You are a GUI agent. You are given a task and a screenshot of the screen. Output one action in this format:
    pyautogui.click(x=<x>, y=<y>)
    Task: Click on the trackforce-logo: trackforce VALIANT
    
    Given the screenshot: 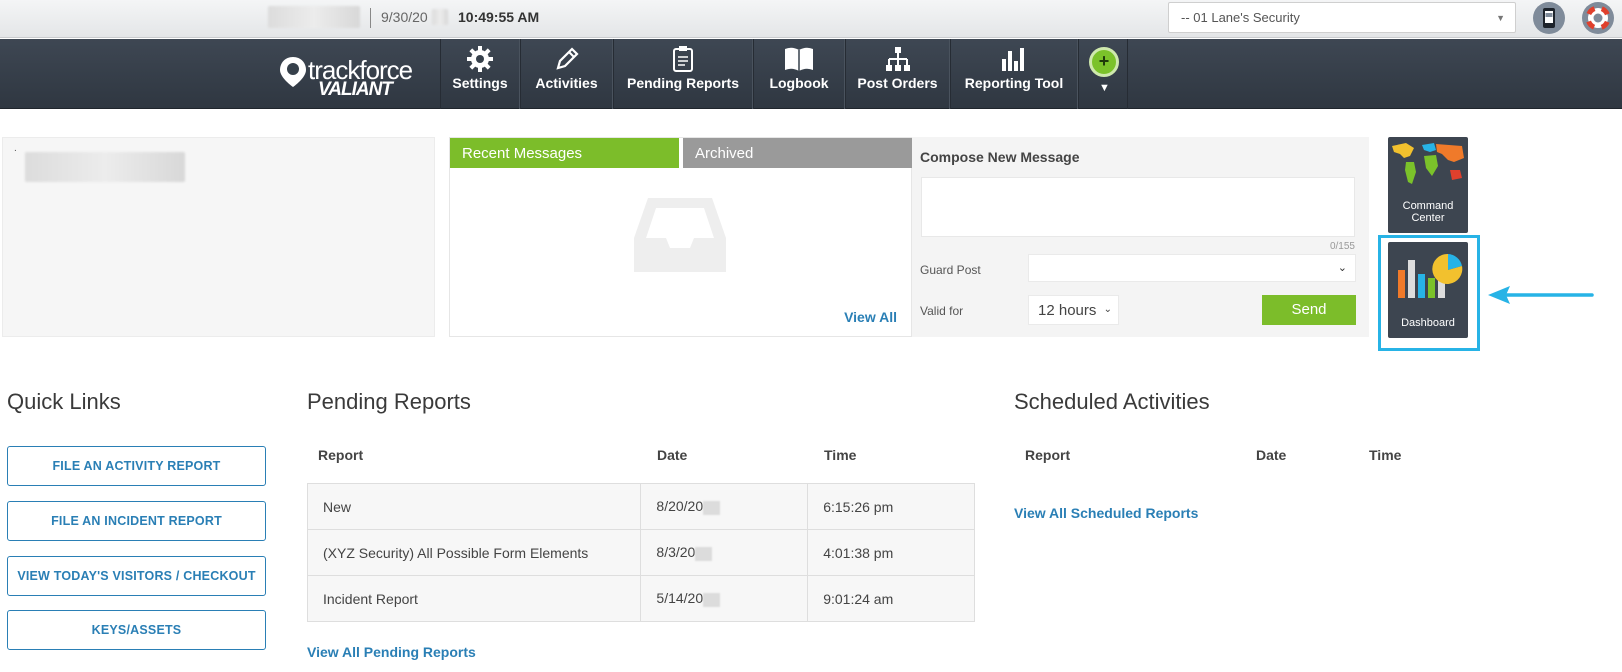 What is the action you would take?
    pyautogui.click(x=348, y=76)
    